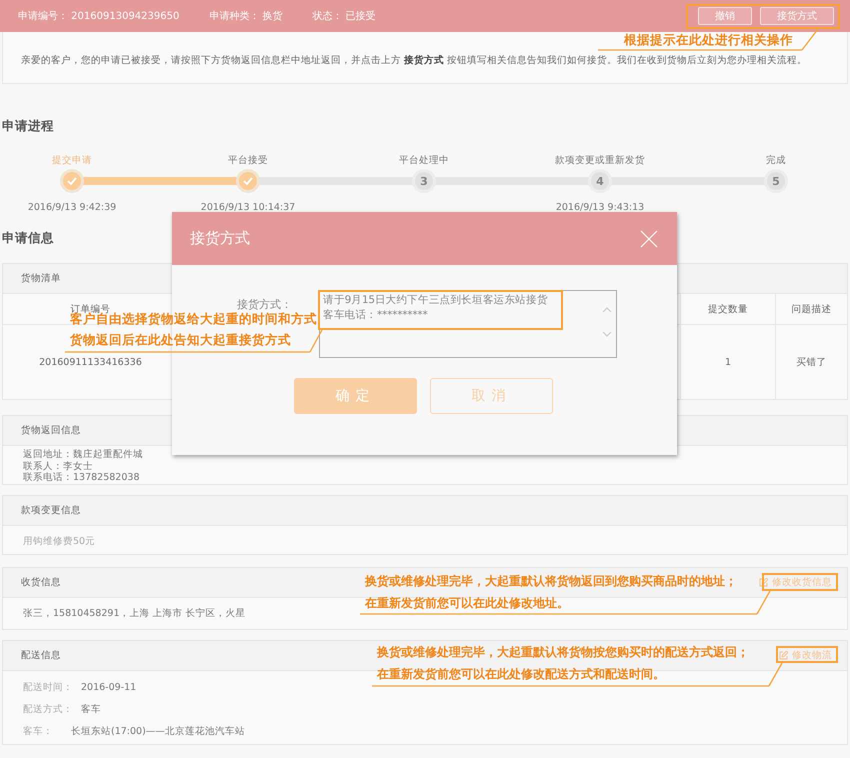 This screenshot has width=850, height=758. What do you see at coordinates (600, 161) in the screenshot?
I see `step-label: 款项变更或重新发货` at bounding box center [600, 161].